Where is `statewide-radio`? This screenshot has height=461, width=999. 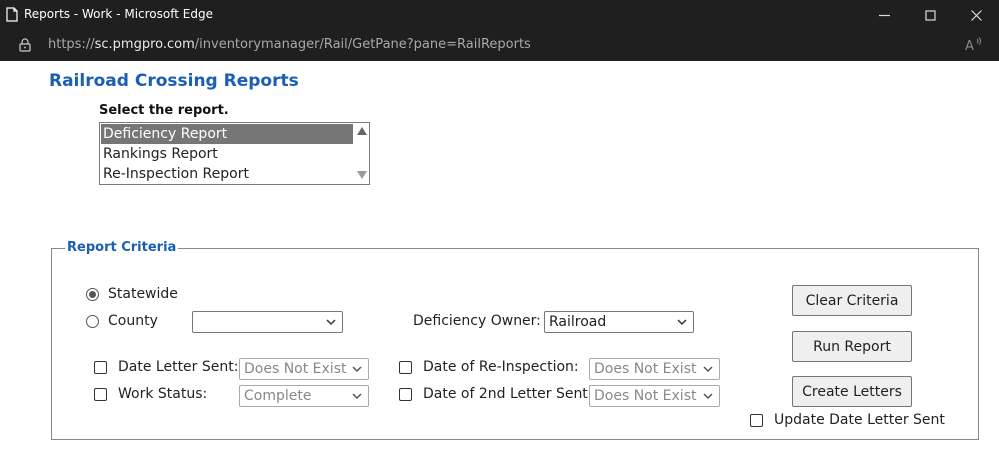
statewide-radio is located at coordinates (92, 294).